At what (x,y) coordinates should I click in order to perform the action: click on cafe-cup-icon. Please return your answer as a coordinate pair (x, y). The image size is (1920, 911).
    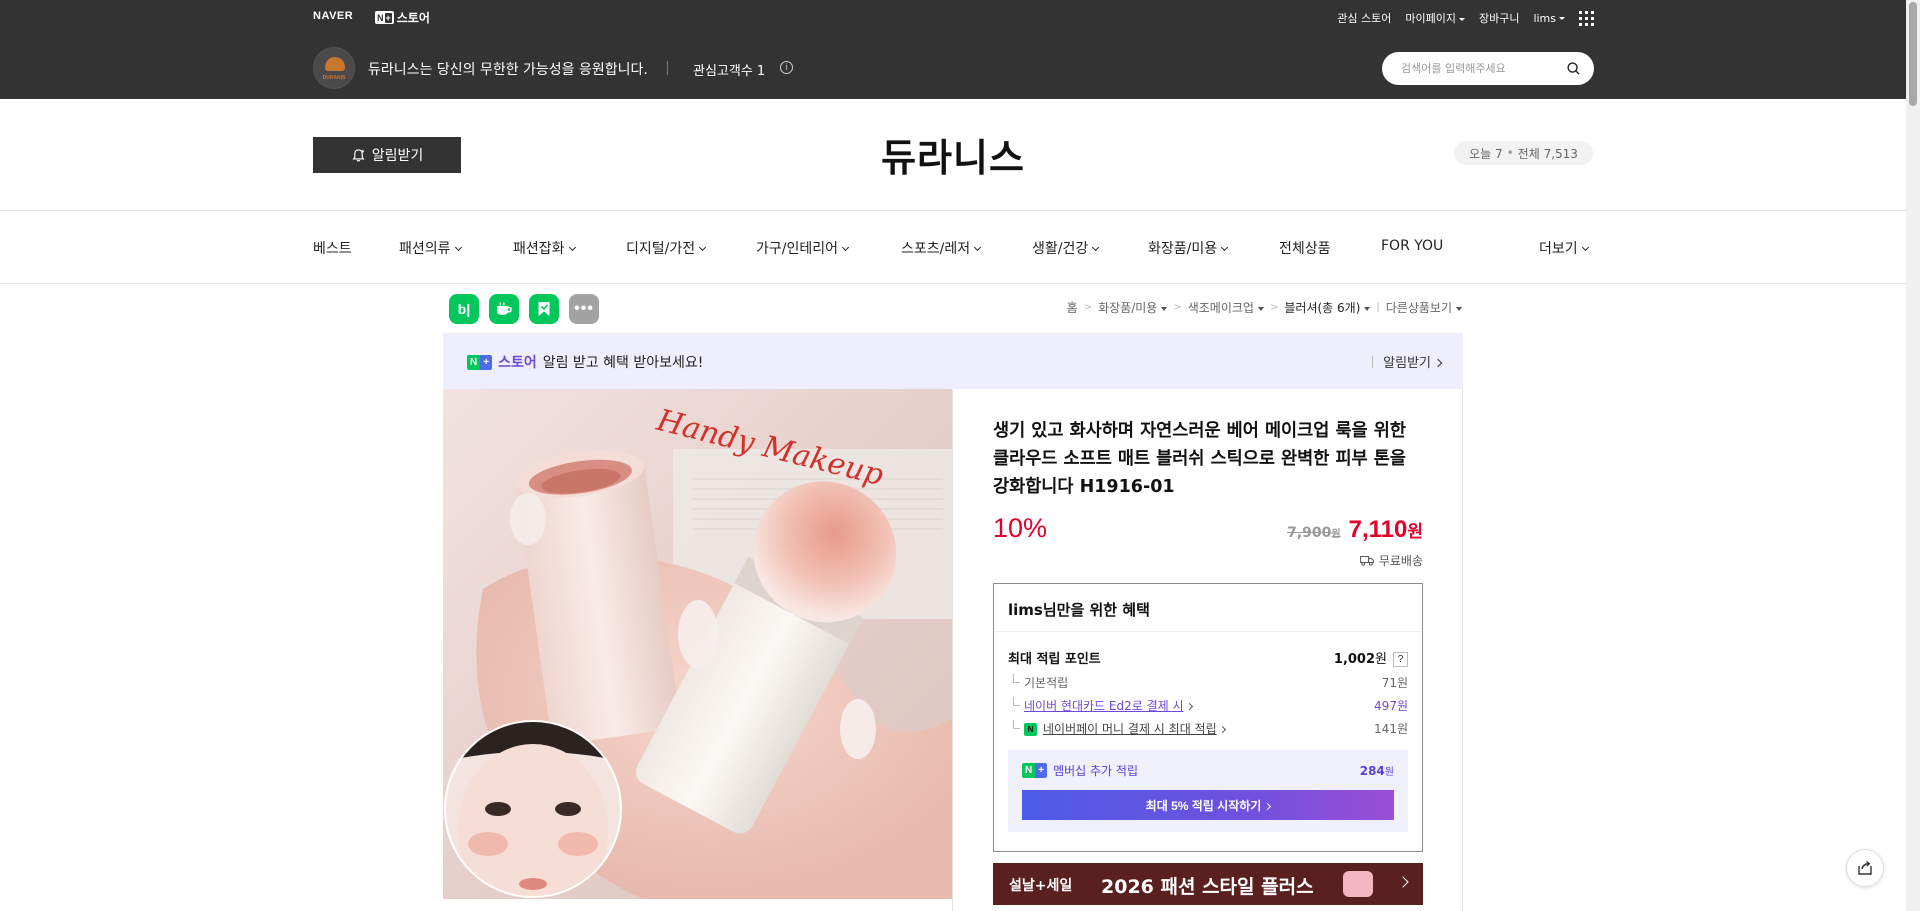
    Looking at the image, I should click on (504, 308).